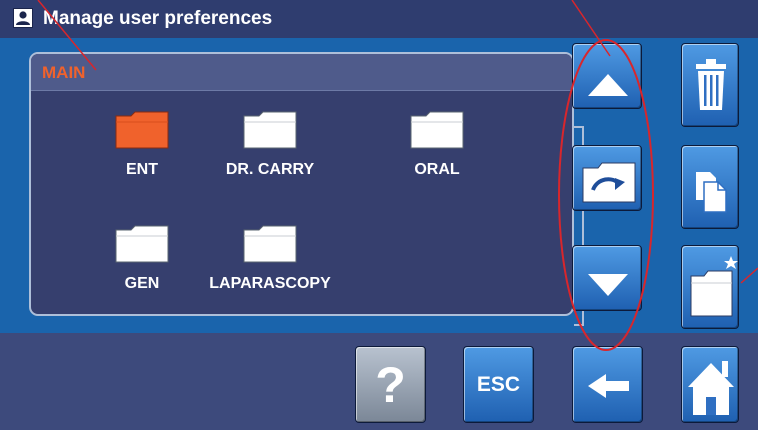 Image resolution: width=758 pixels, height=430 pixels. Describe the element at coordinates (608, 285) in the screenshot. I see `arrow-down-icon` at that location.